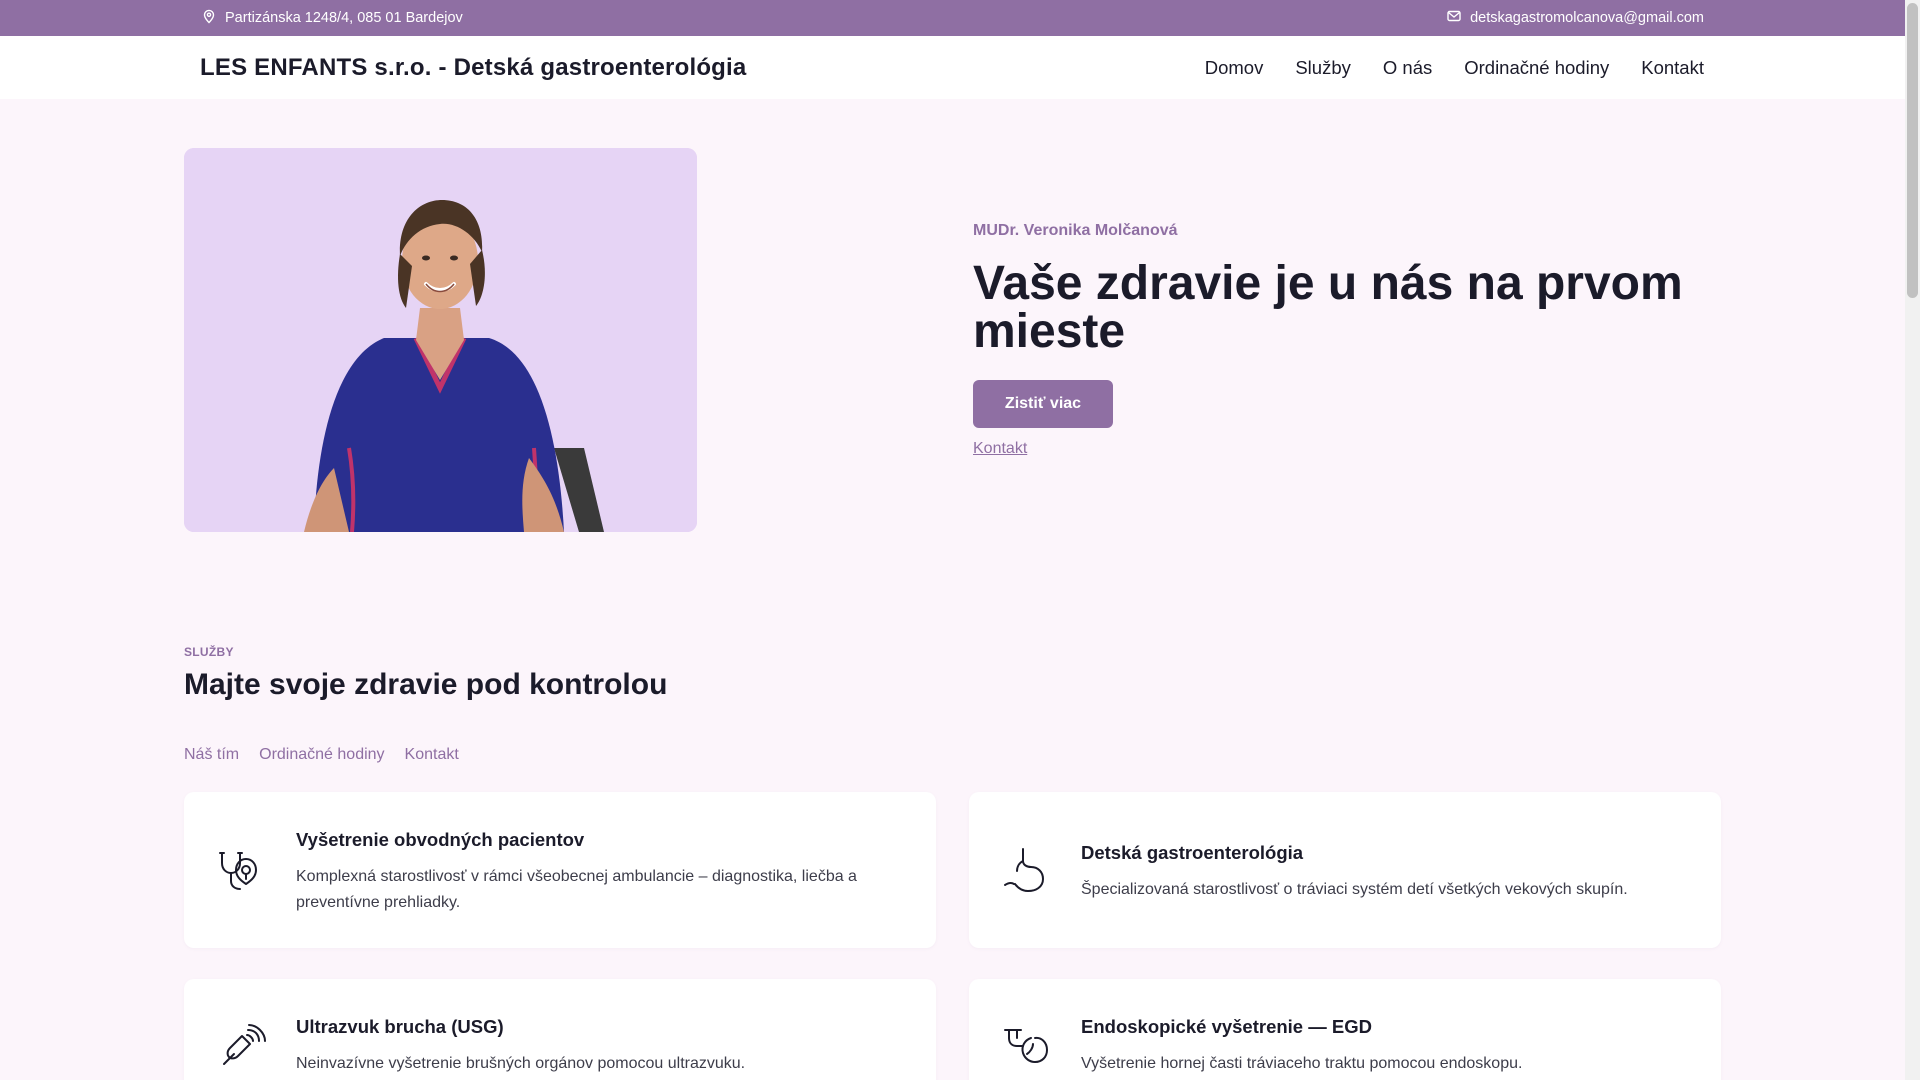  Describe the element at coordinates (432, 755) in the screenshot. I see `subnav-contact: Kontakt` at that location.